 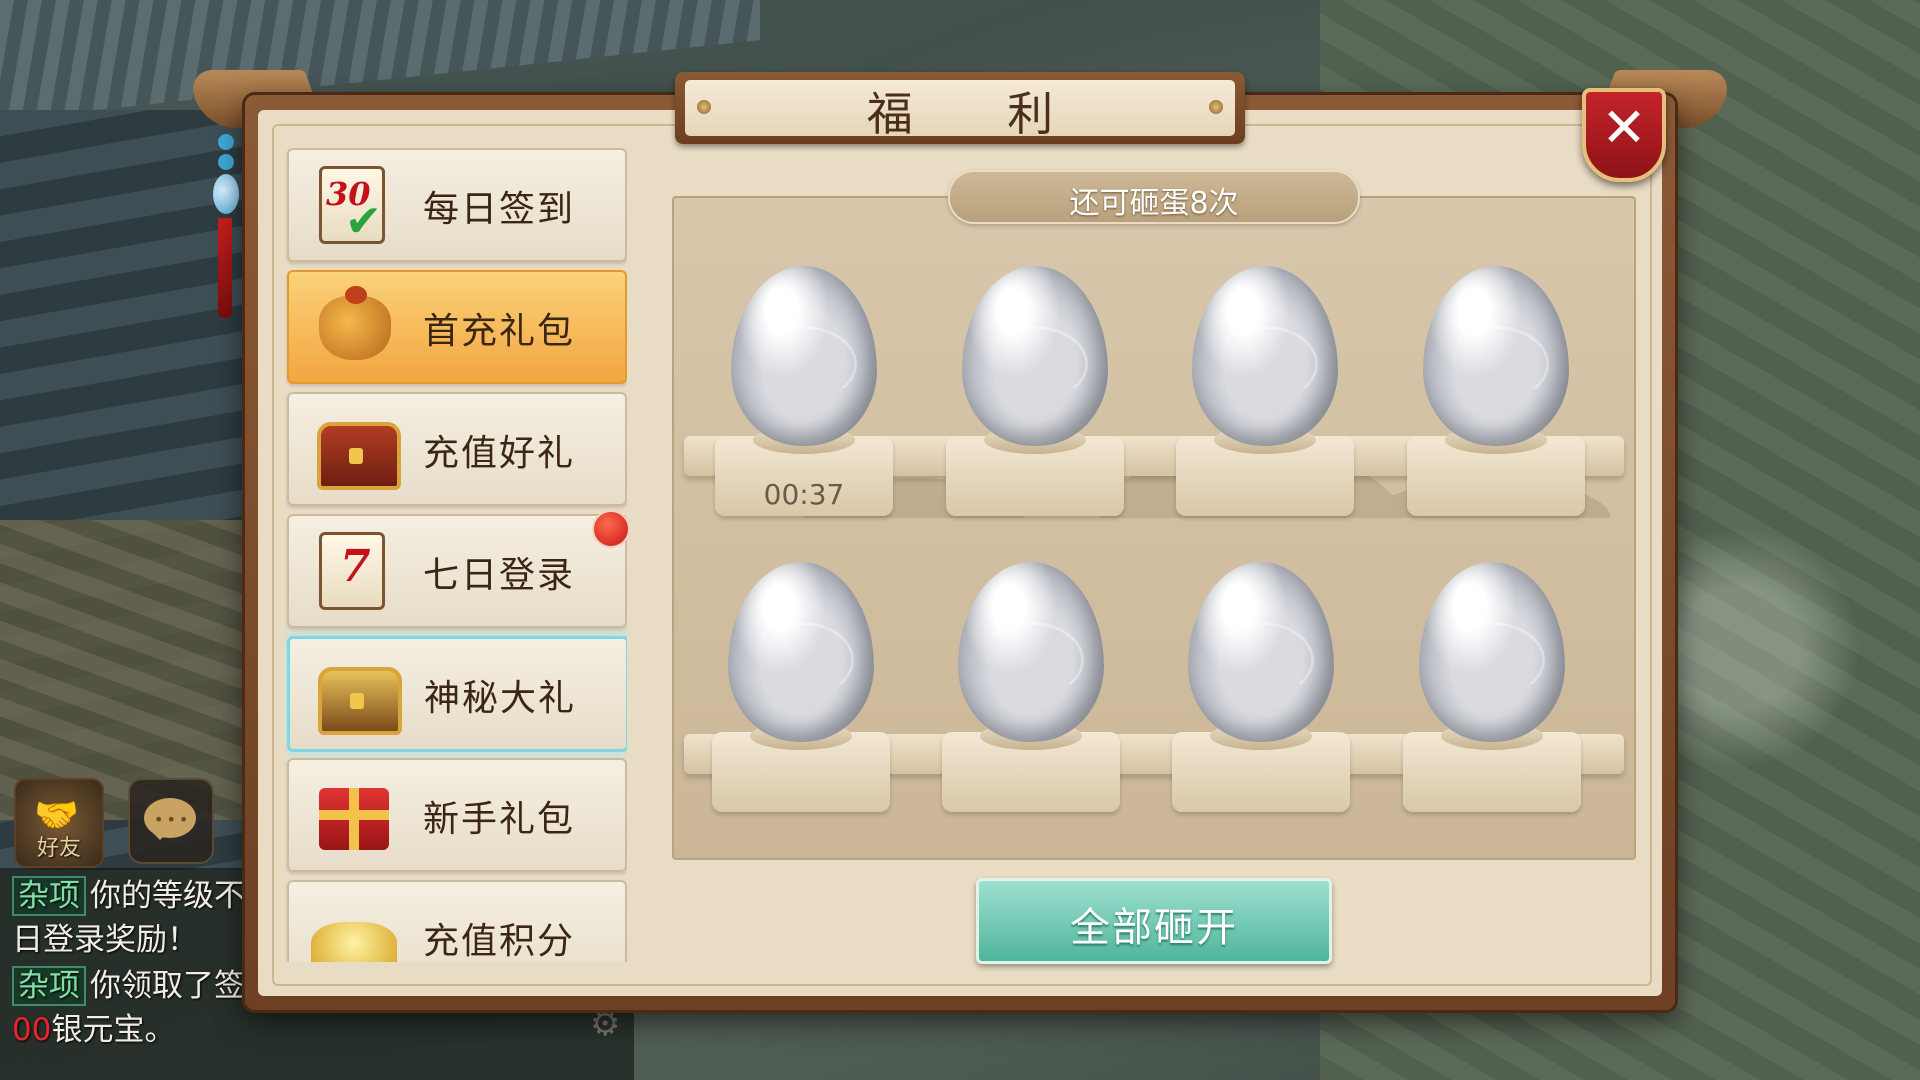 I want to click on menu-item-seven-day-login: 7 七日登录, so click(x=457, y=571).